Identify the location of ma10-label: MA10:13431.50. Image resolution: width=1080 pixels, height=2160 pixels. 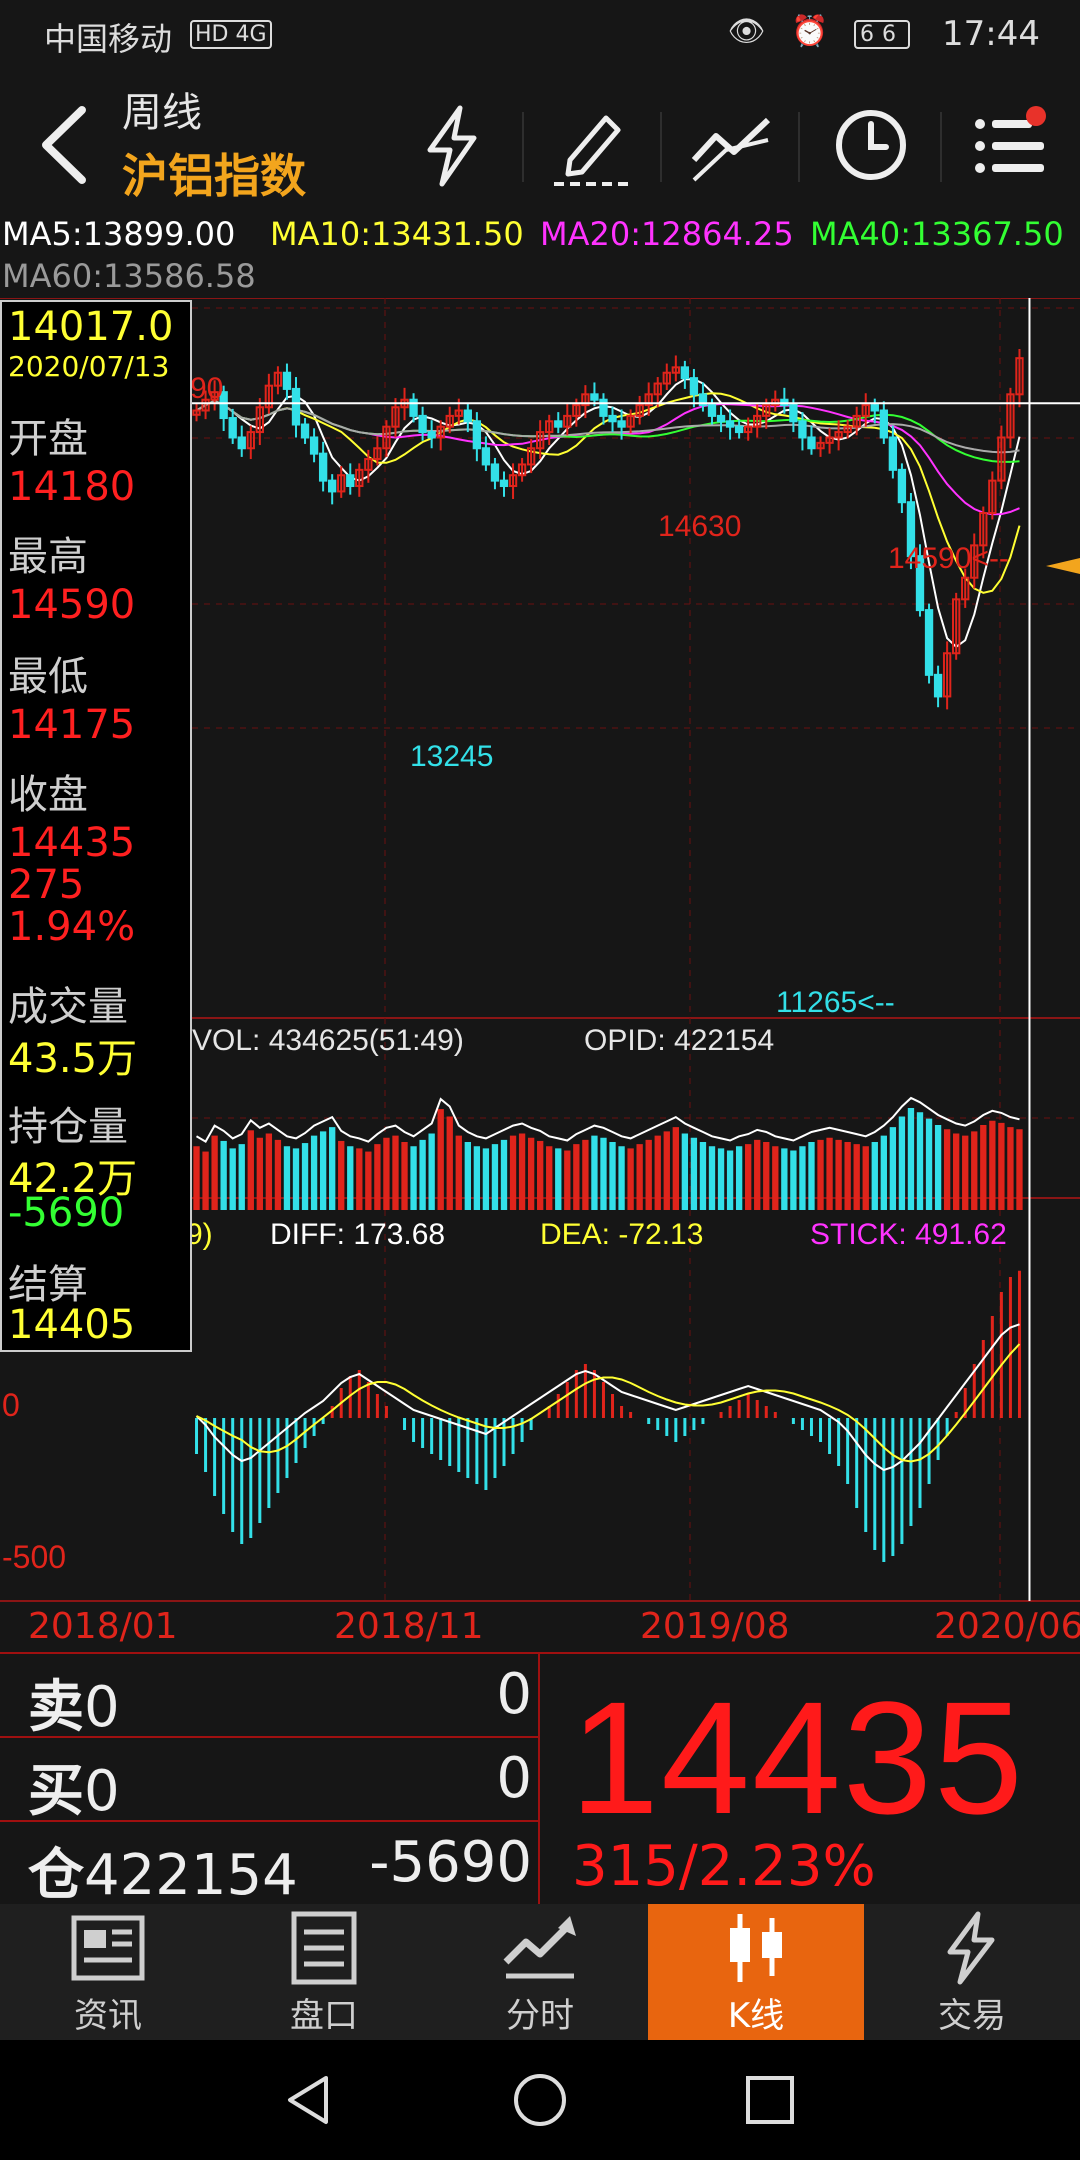
(397, 234).